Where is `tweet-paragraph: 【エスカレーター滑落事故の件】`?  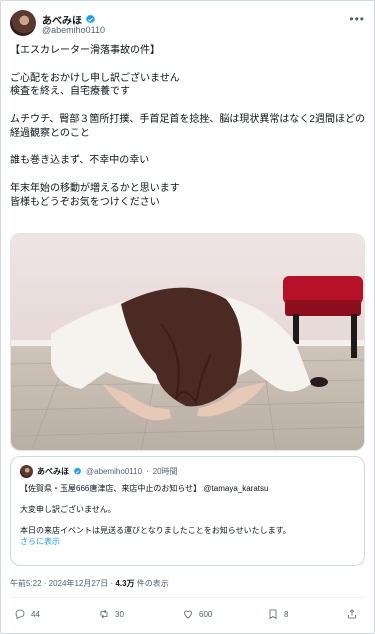 tweet-paragraph: 【エスカレーター滑落事故の件】 is located at coordinates (85, 50).